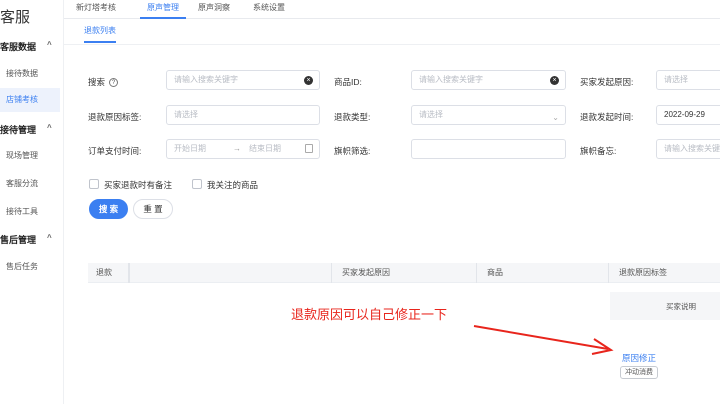  Describe the element at coordinates (153, 209) in the screenshot. I see `reset-button: 重 置` at that location.